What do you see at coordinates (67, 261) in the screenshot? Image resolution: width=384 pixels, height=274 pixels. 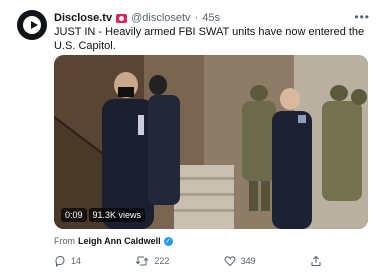 I see `reply-button: 14` at bounding box center [67, 261].